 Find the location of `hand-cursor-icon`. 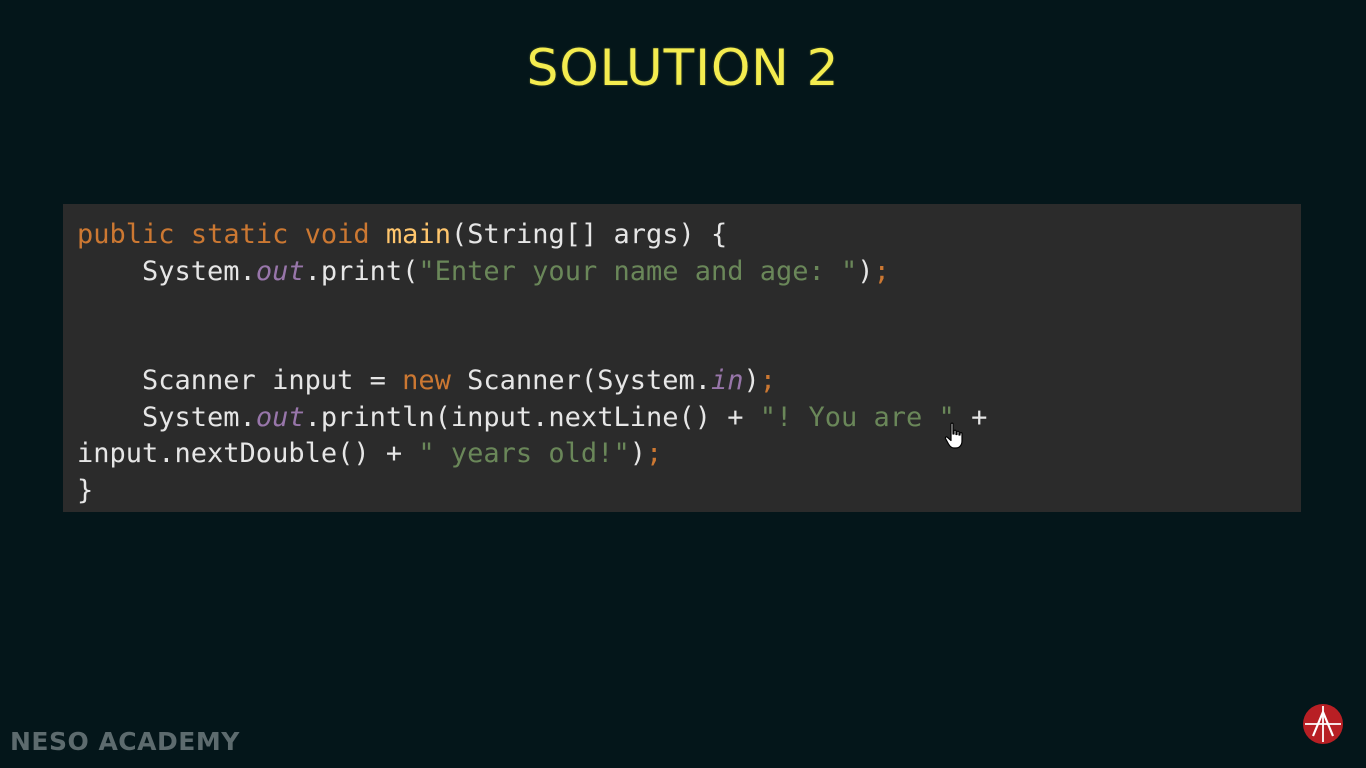

hand-cursor-icon is located at coordinates (953, 435).